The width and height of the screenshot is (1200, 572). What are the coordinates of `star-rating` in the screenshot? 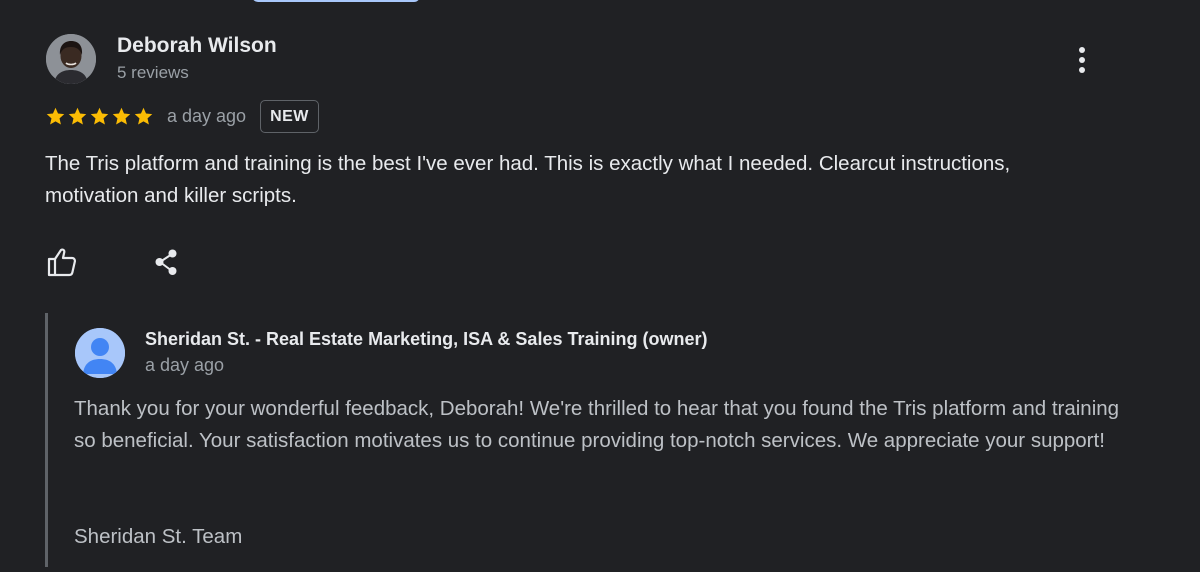 It's located at (99, 116).